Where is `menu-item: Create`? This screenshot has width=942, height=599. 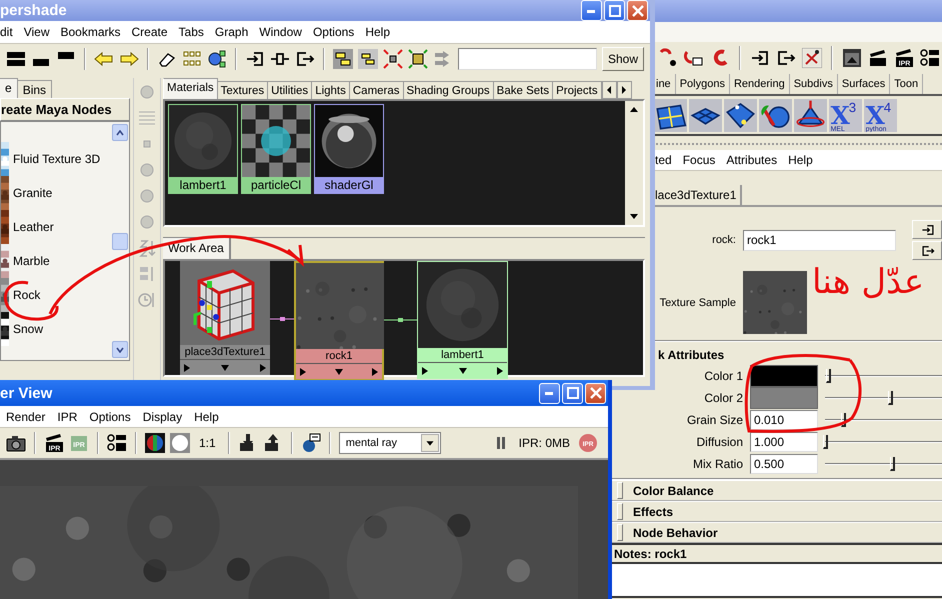 menu-item: Create is located at coordinates (150, 32).